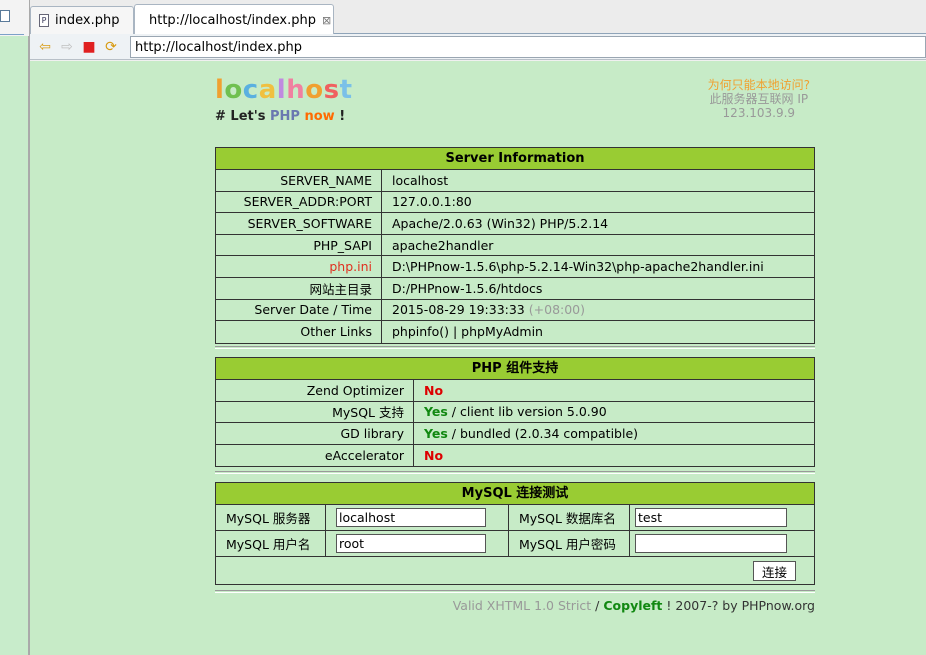 This screenshot has height=655, width=926. I want to click on logo-letter: c, so click(250, 90).